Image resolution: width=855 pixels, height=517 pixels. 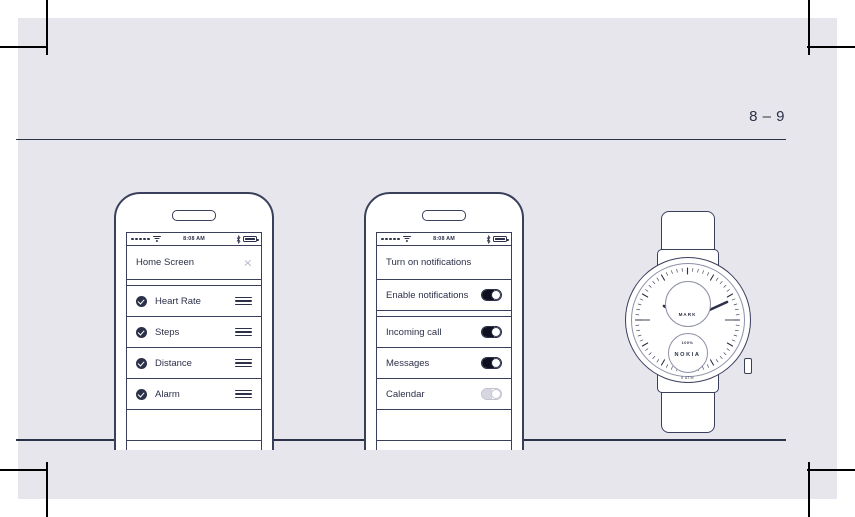 What do you see at coordinates (167, 394) in the screenshot?
I see `list-item-label: Alarm` at bounding box center [167, 394].